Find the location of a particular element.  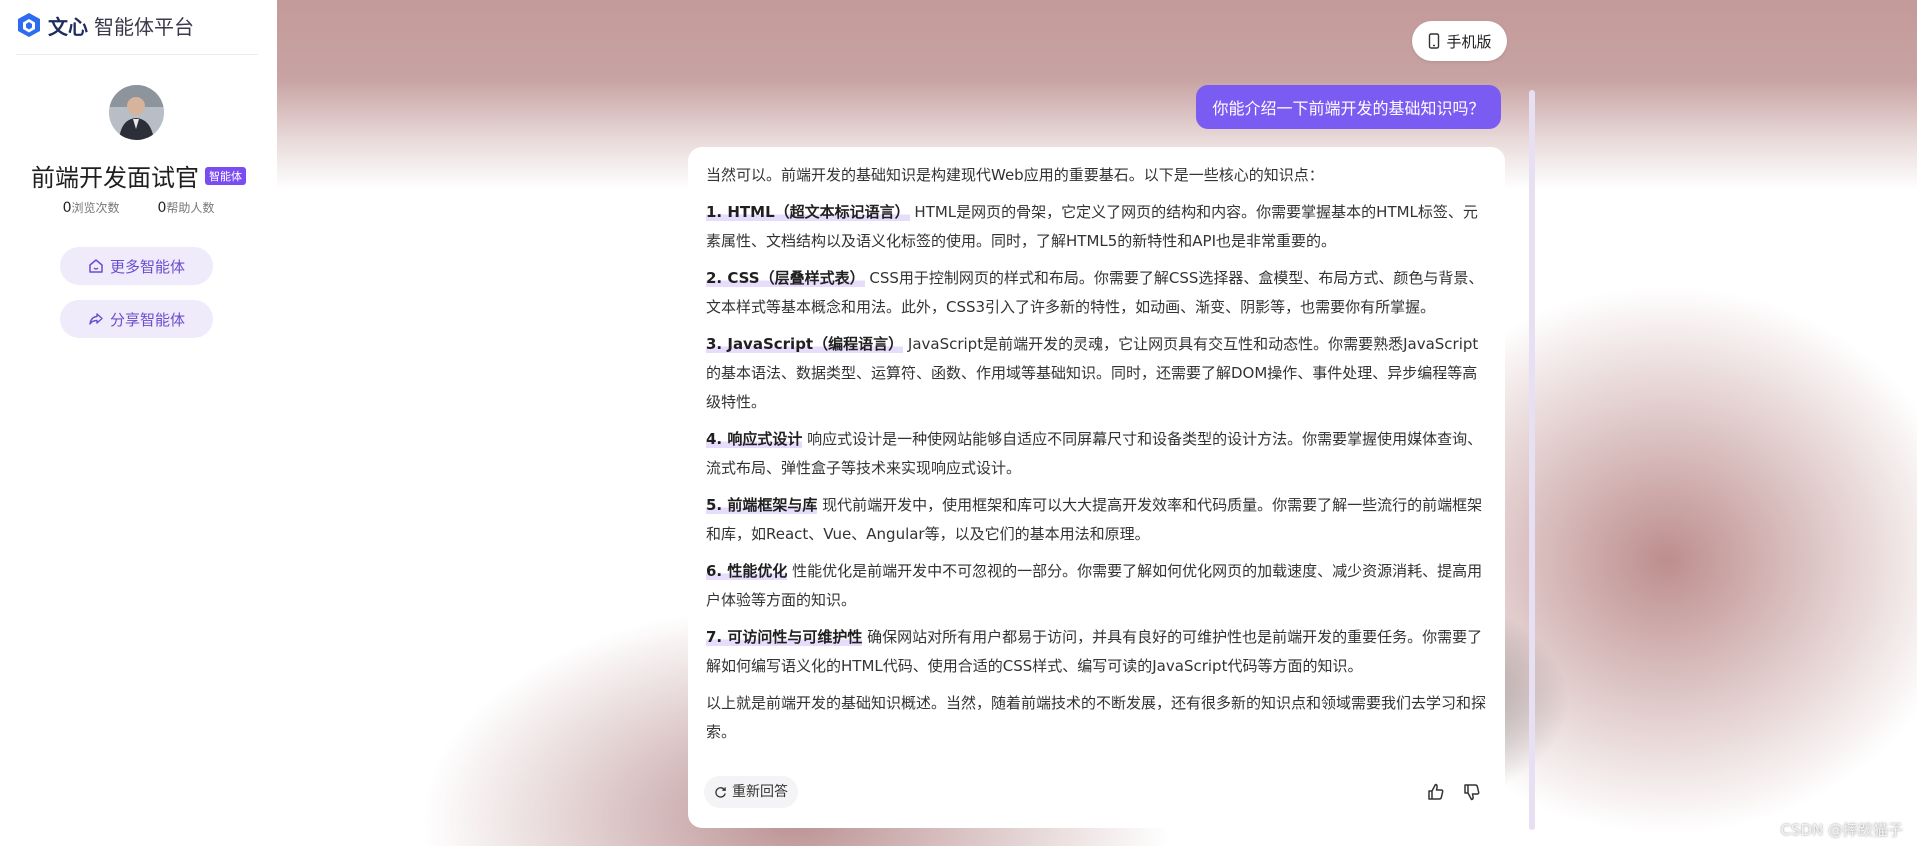

user-message-text: 你能介绍一下前端开发的基础知识吗？ is located at coordinates (1348, 108).